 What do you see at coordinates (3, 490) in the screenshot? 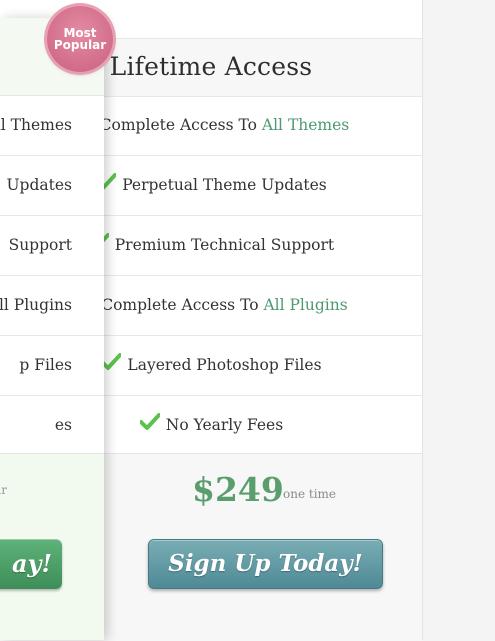
I see `price-note: ar` at bounding box center [3, 490].